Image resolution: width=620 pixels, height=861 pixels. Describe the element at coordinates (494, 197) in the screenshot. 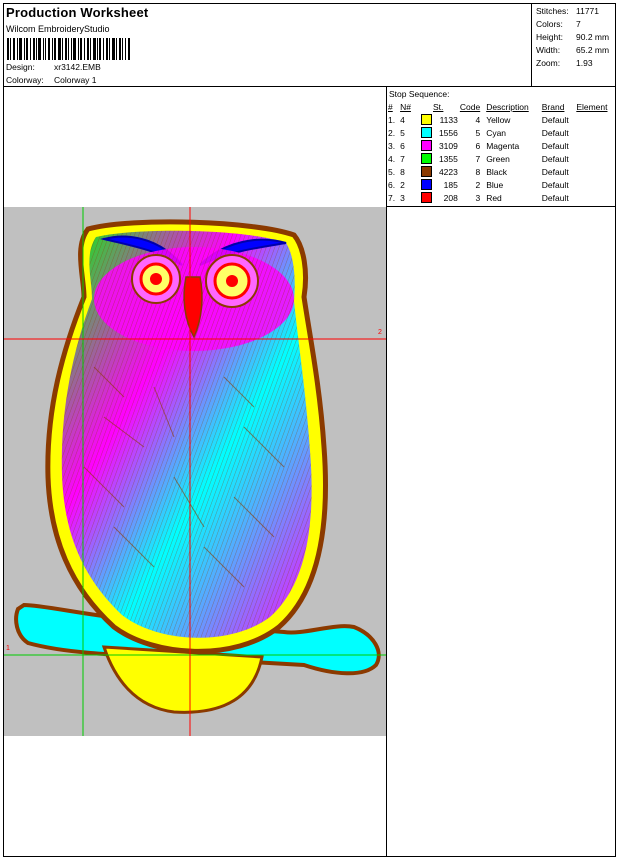

I see `color-description: Red` at that location.